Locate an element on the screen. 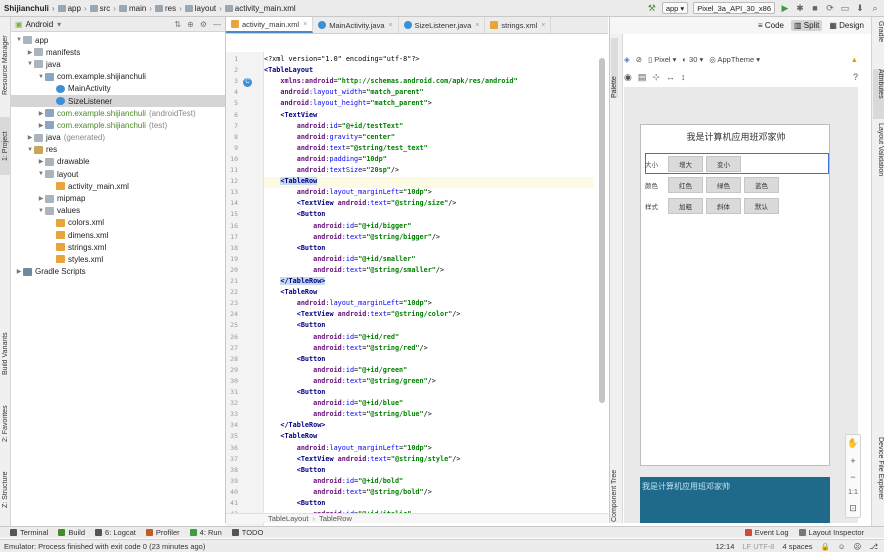 The height and width of the screenshot is (552, 884). tree-item: ▶ drawable is located at coordinates (118, 162).